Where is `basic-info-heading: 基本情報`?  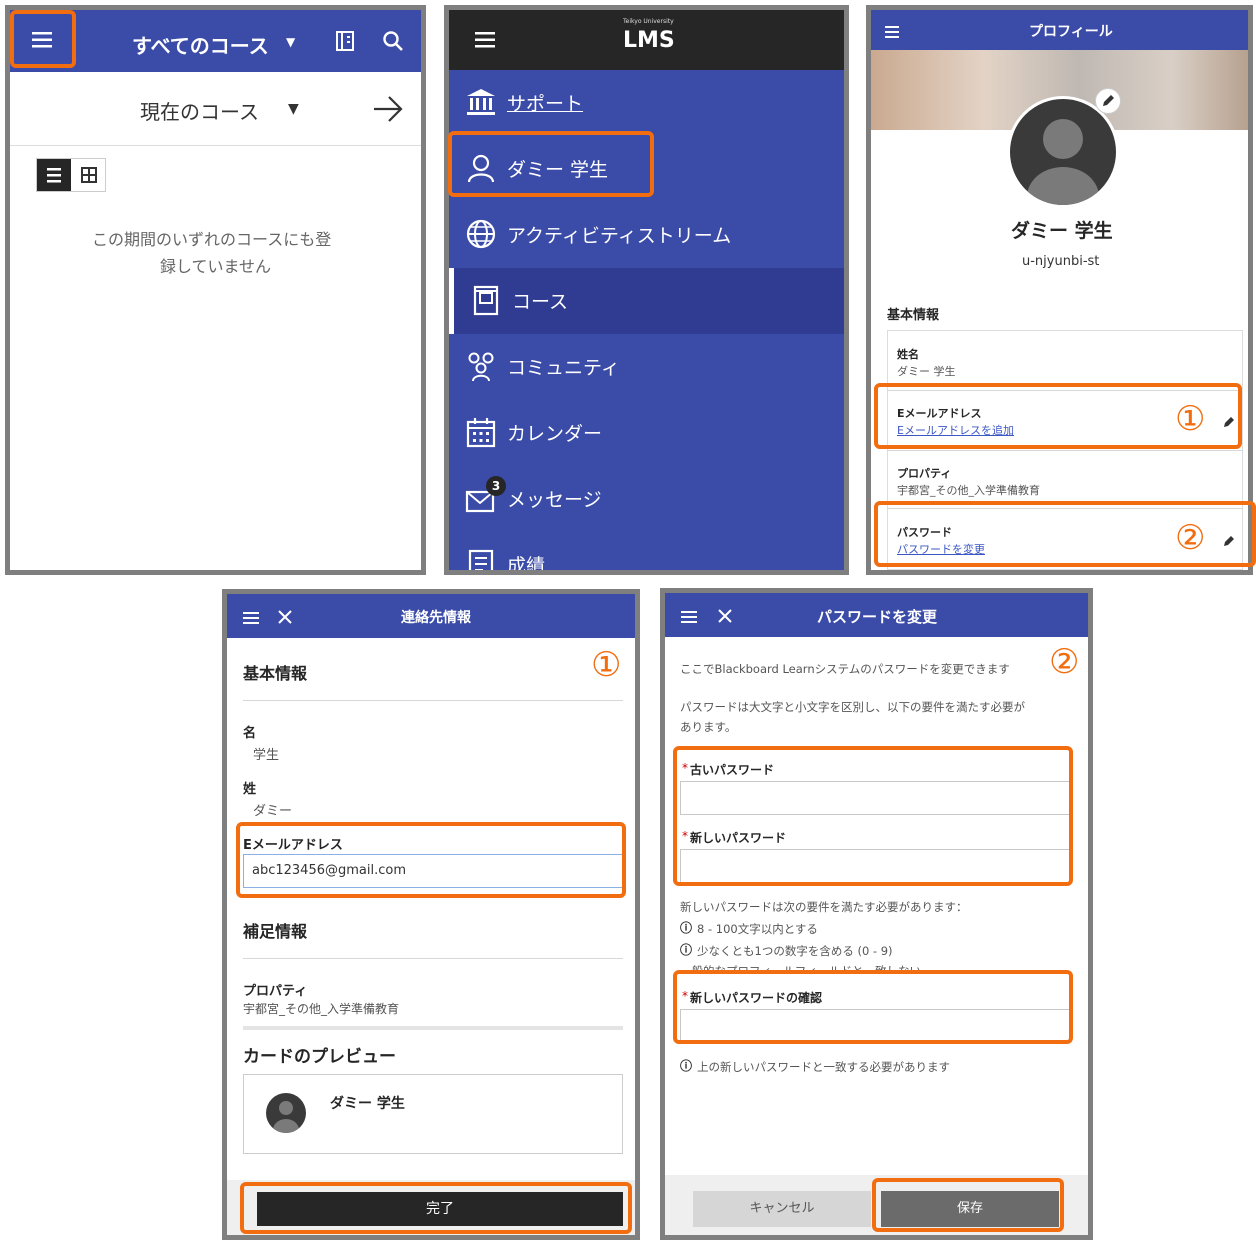
basic-info-heading: 基本情報 is located at coordinates (913, 315).